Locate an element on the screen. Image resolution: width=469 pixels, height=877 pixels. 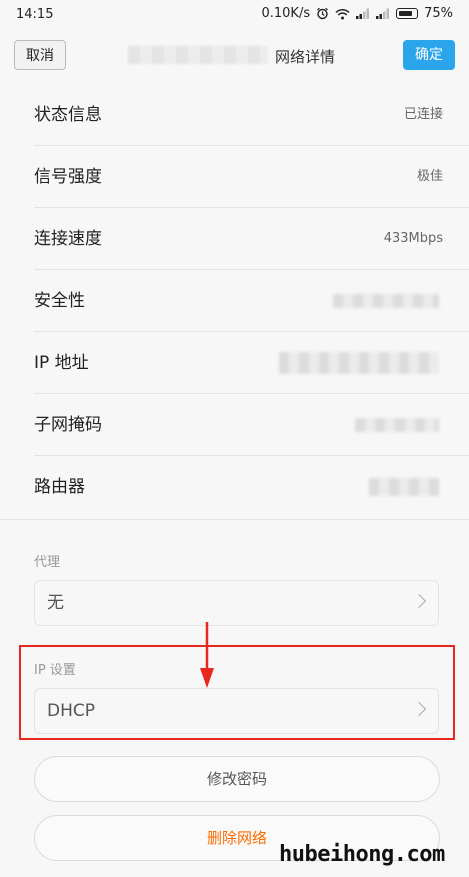
detail-row-ip: IP 地址 is located at coordinates (234, 363).